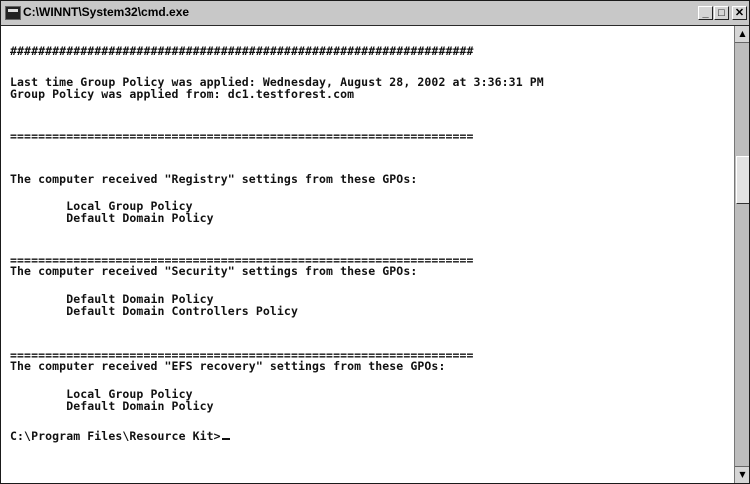 The height and width of the screenshot is (484, 750). Describe the element at coordinates (739, 13) in the screenshot. I see `close-button: ✕` at that location.